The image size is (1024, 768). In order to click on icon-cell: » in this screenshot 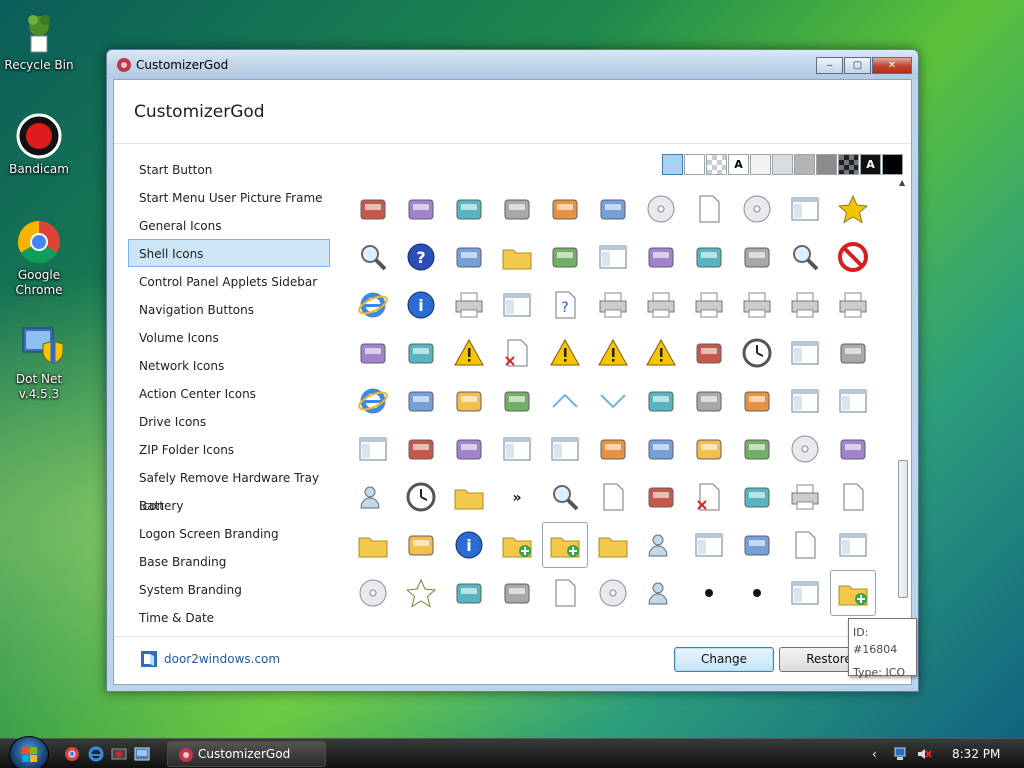, I will do `click(517, 497)`.